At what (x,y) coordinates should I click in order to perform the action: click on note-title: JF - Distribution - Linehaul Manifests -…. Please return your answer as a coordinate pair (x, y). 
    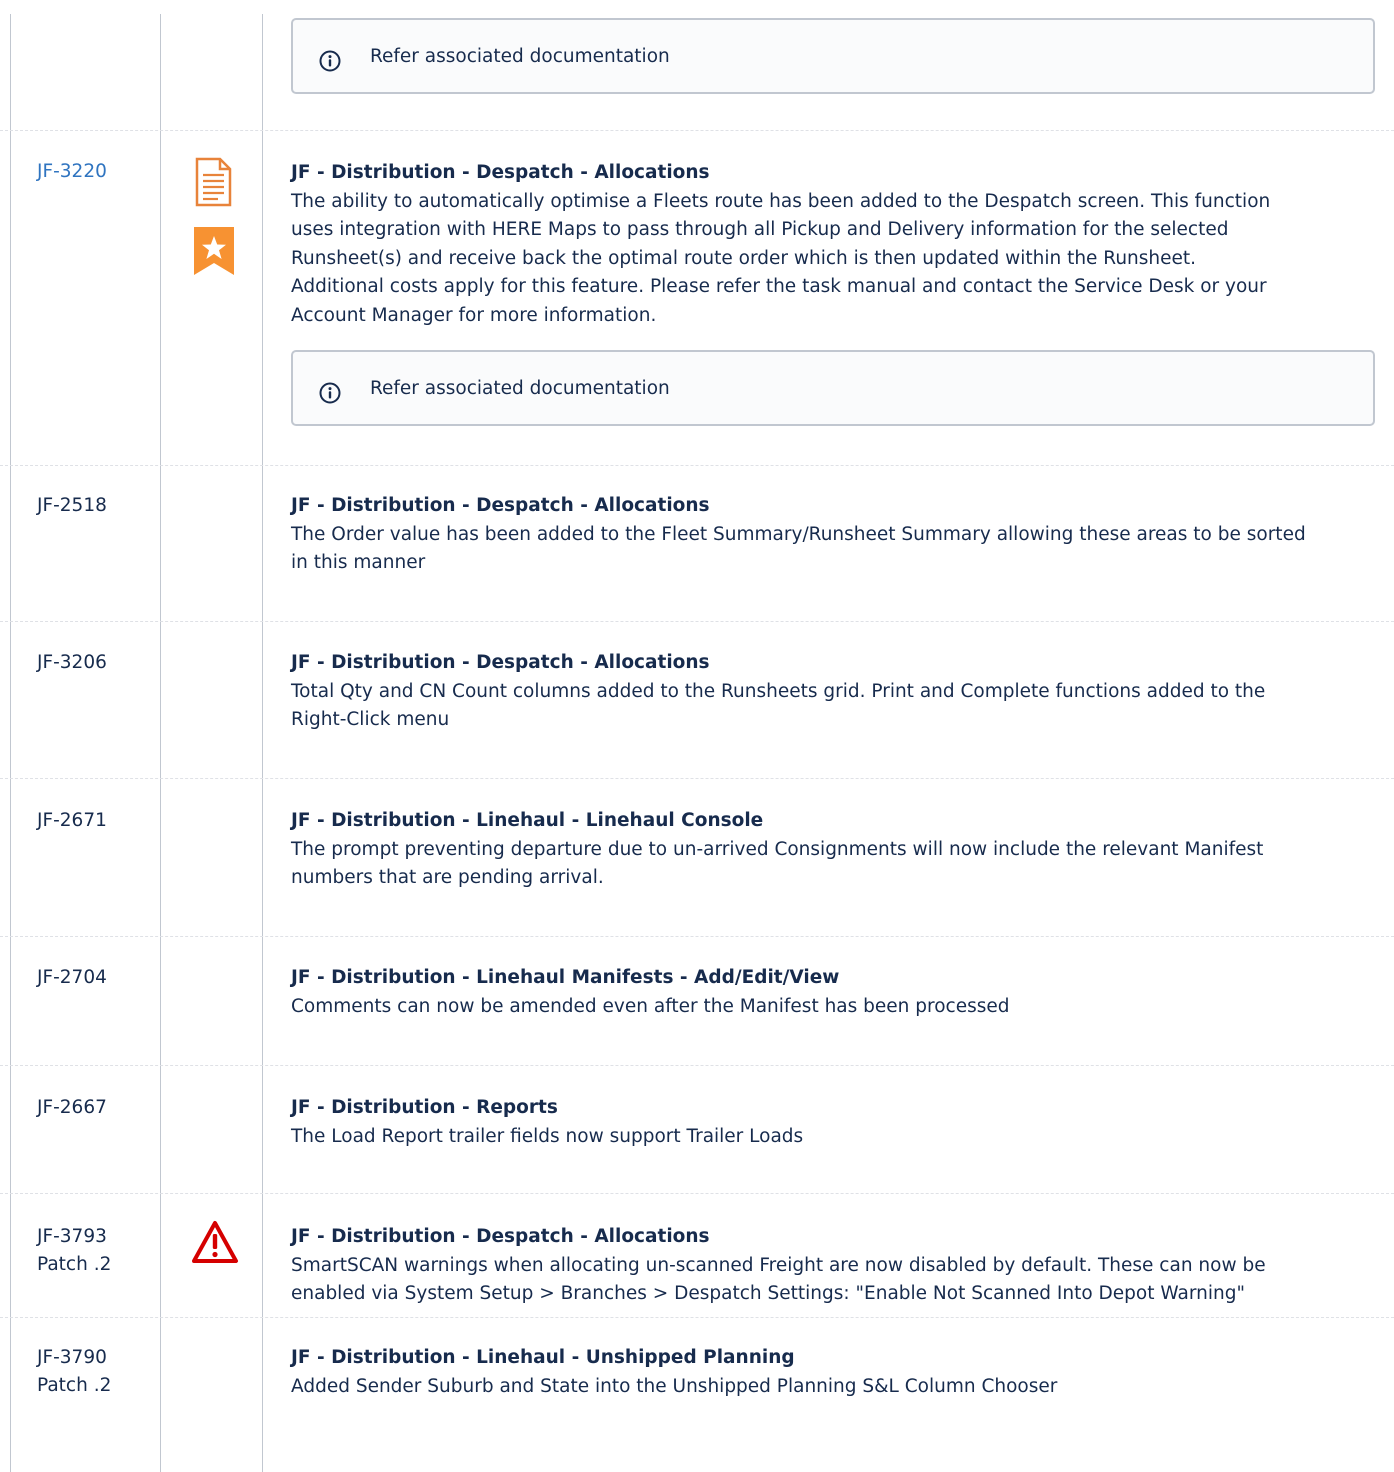
    Looking at the image, I should click on (565, 977).